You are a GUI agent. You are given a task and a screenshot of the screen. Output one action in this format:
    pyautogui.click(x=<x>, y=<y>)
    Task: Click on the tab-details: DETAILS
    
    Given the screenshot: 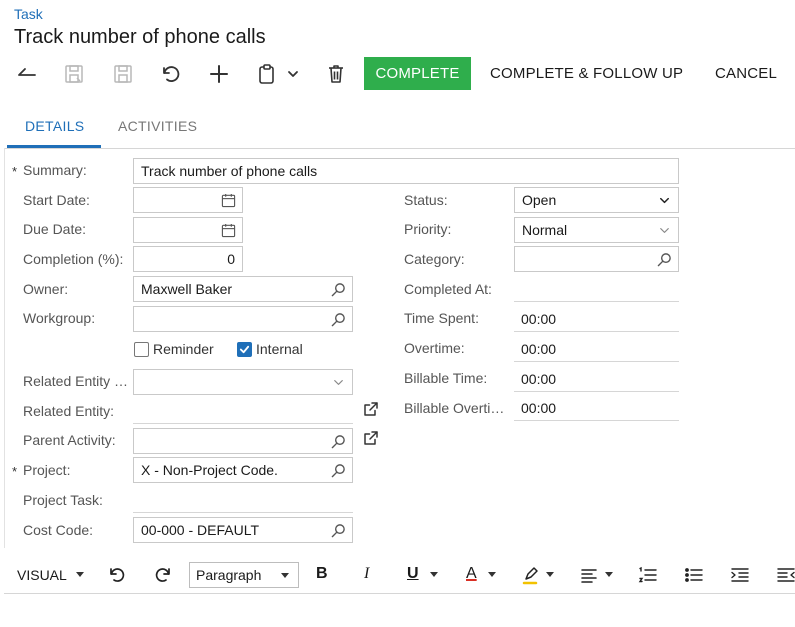 What is the action you would take?
    pyautogui.click(x=54, y=126)
    